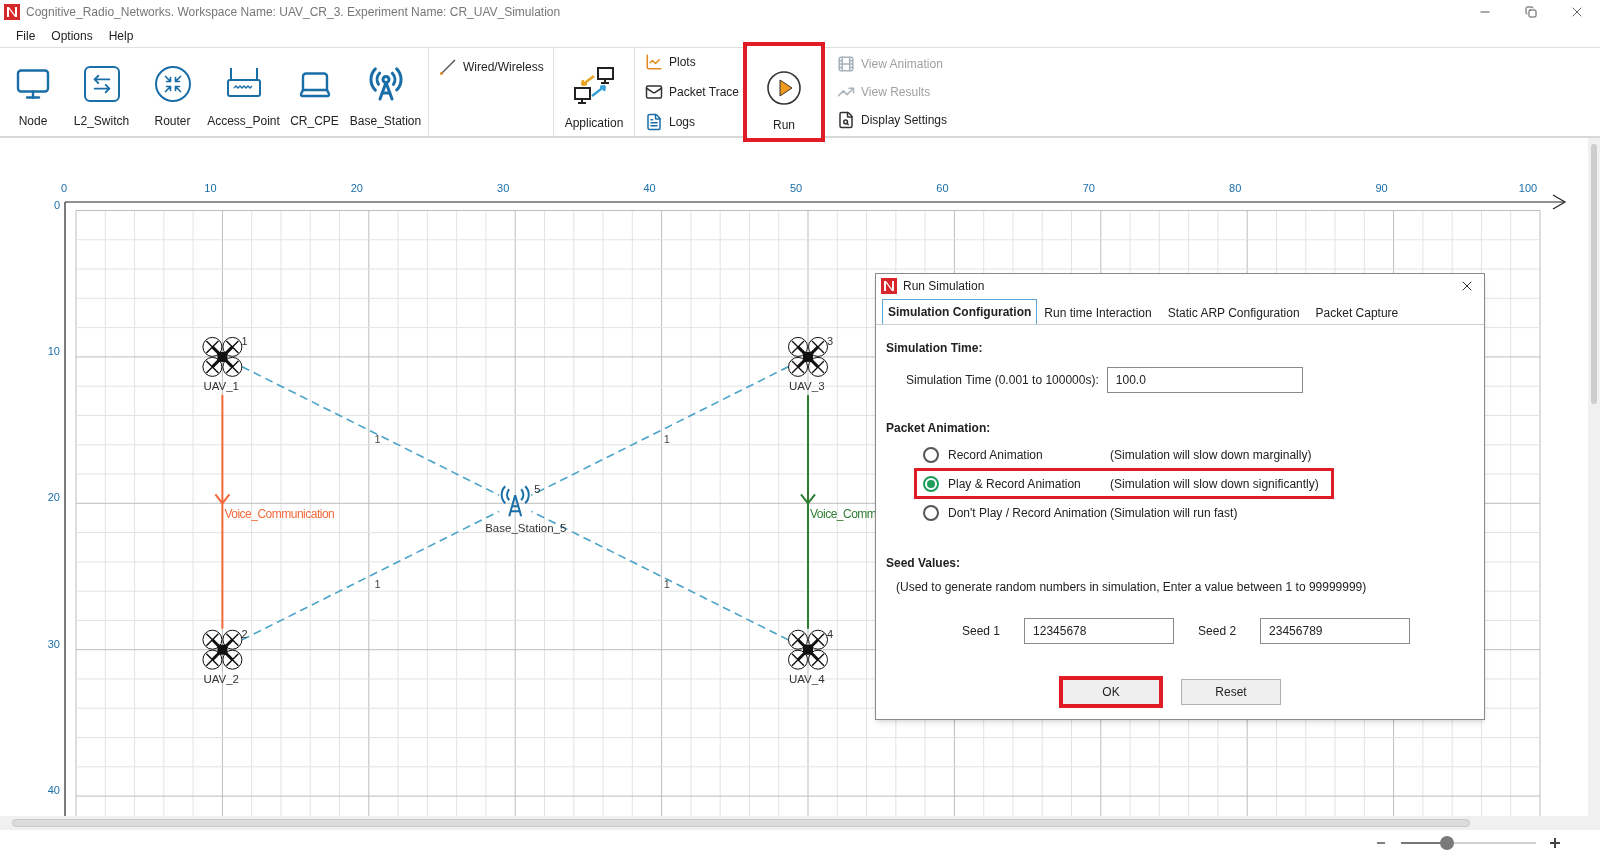  What do you see at coordinates (1174, 513) in the screenshot?
I see `option-note: (Simulation will run fast)` at bounding box center [1174, 513].